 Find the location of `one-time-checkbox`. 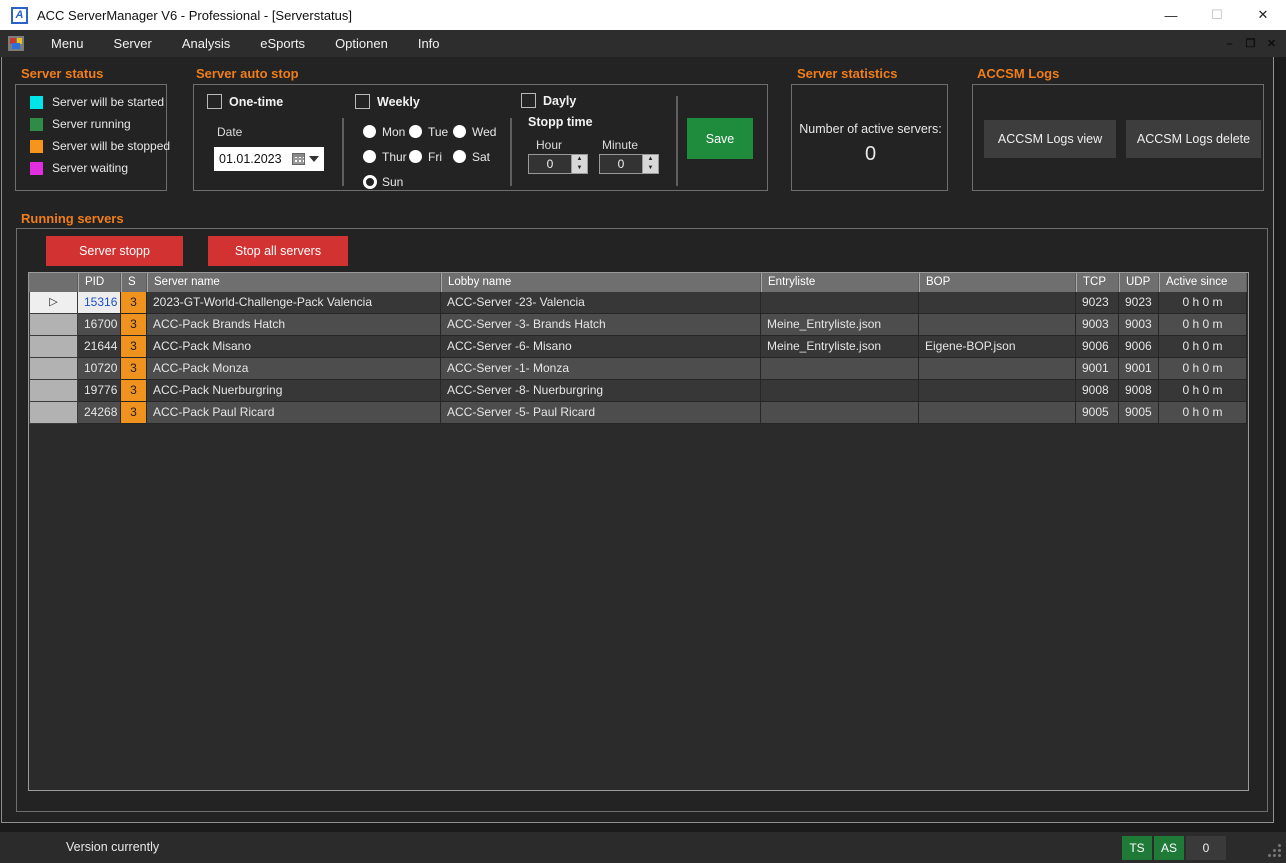

one-time-checkbox is located at coordinates (214, 101).